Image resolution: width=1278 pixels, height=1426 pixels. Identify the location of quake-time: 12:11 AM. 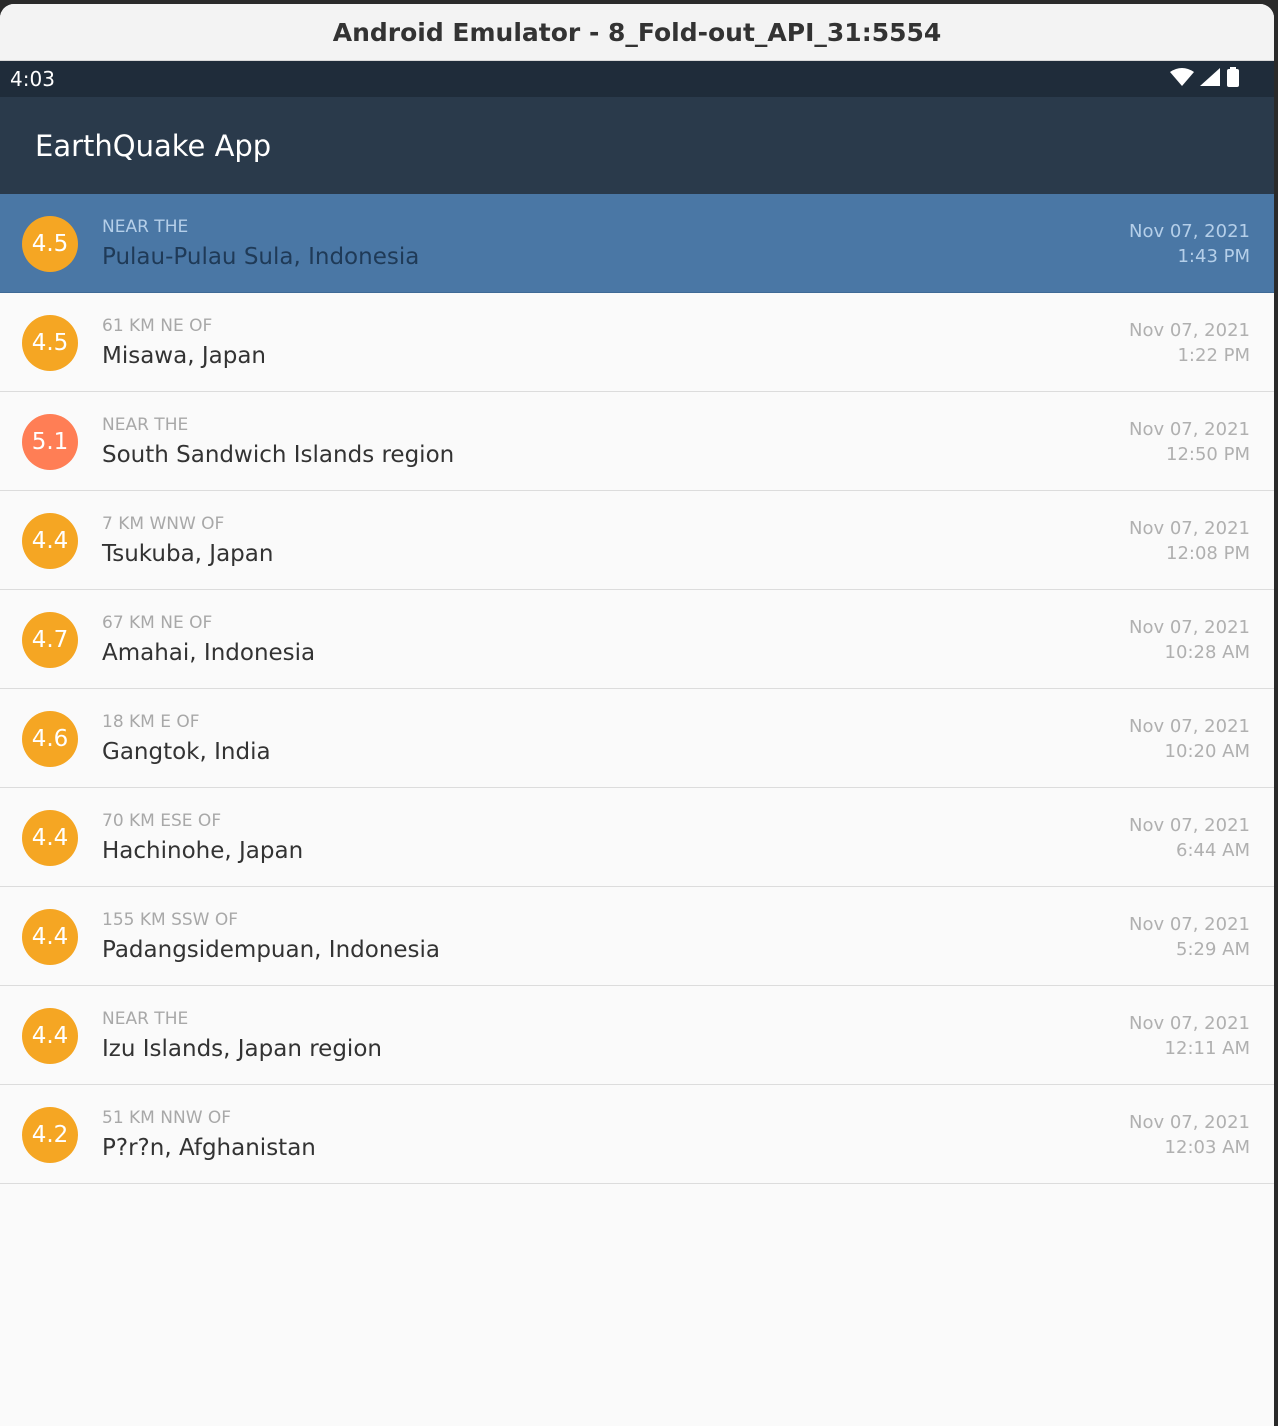
(1207, 1048).